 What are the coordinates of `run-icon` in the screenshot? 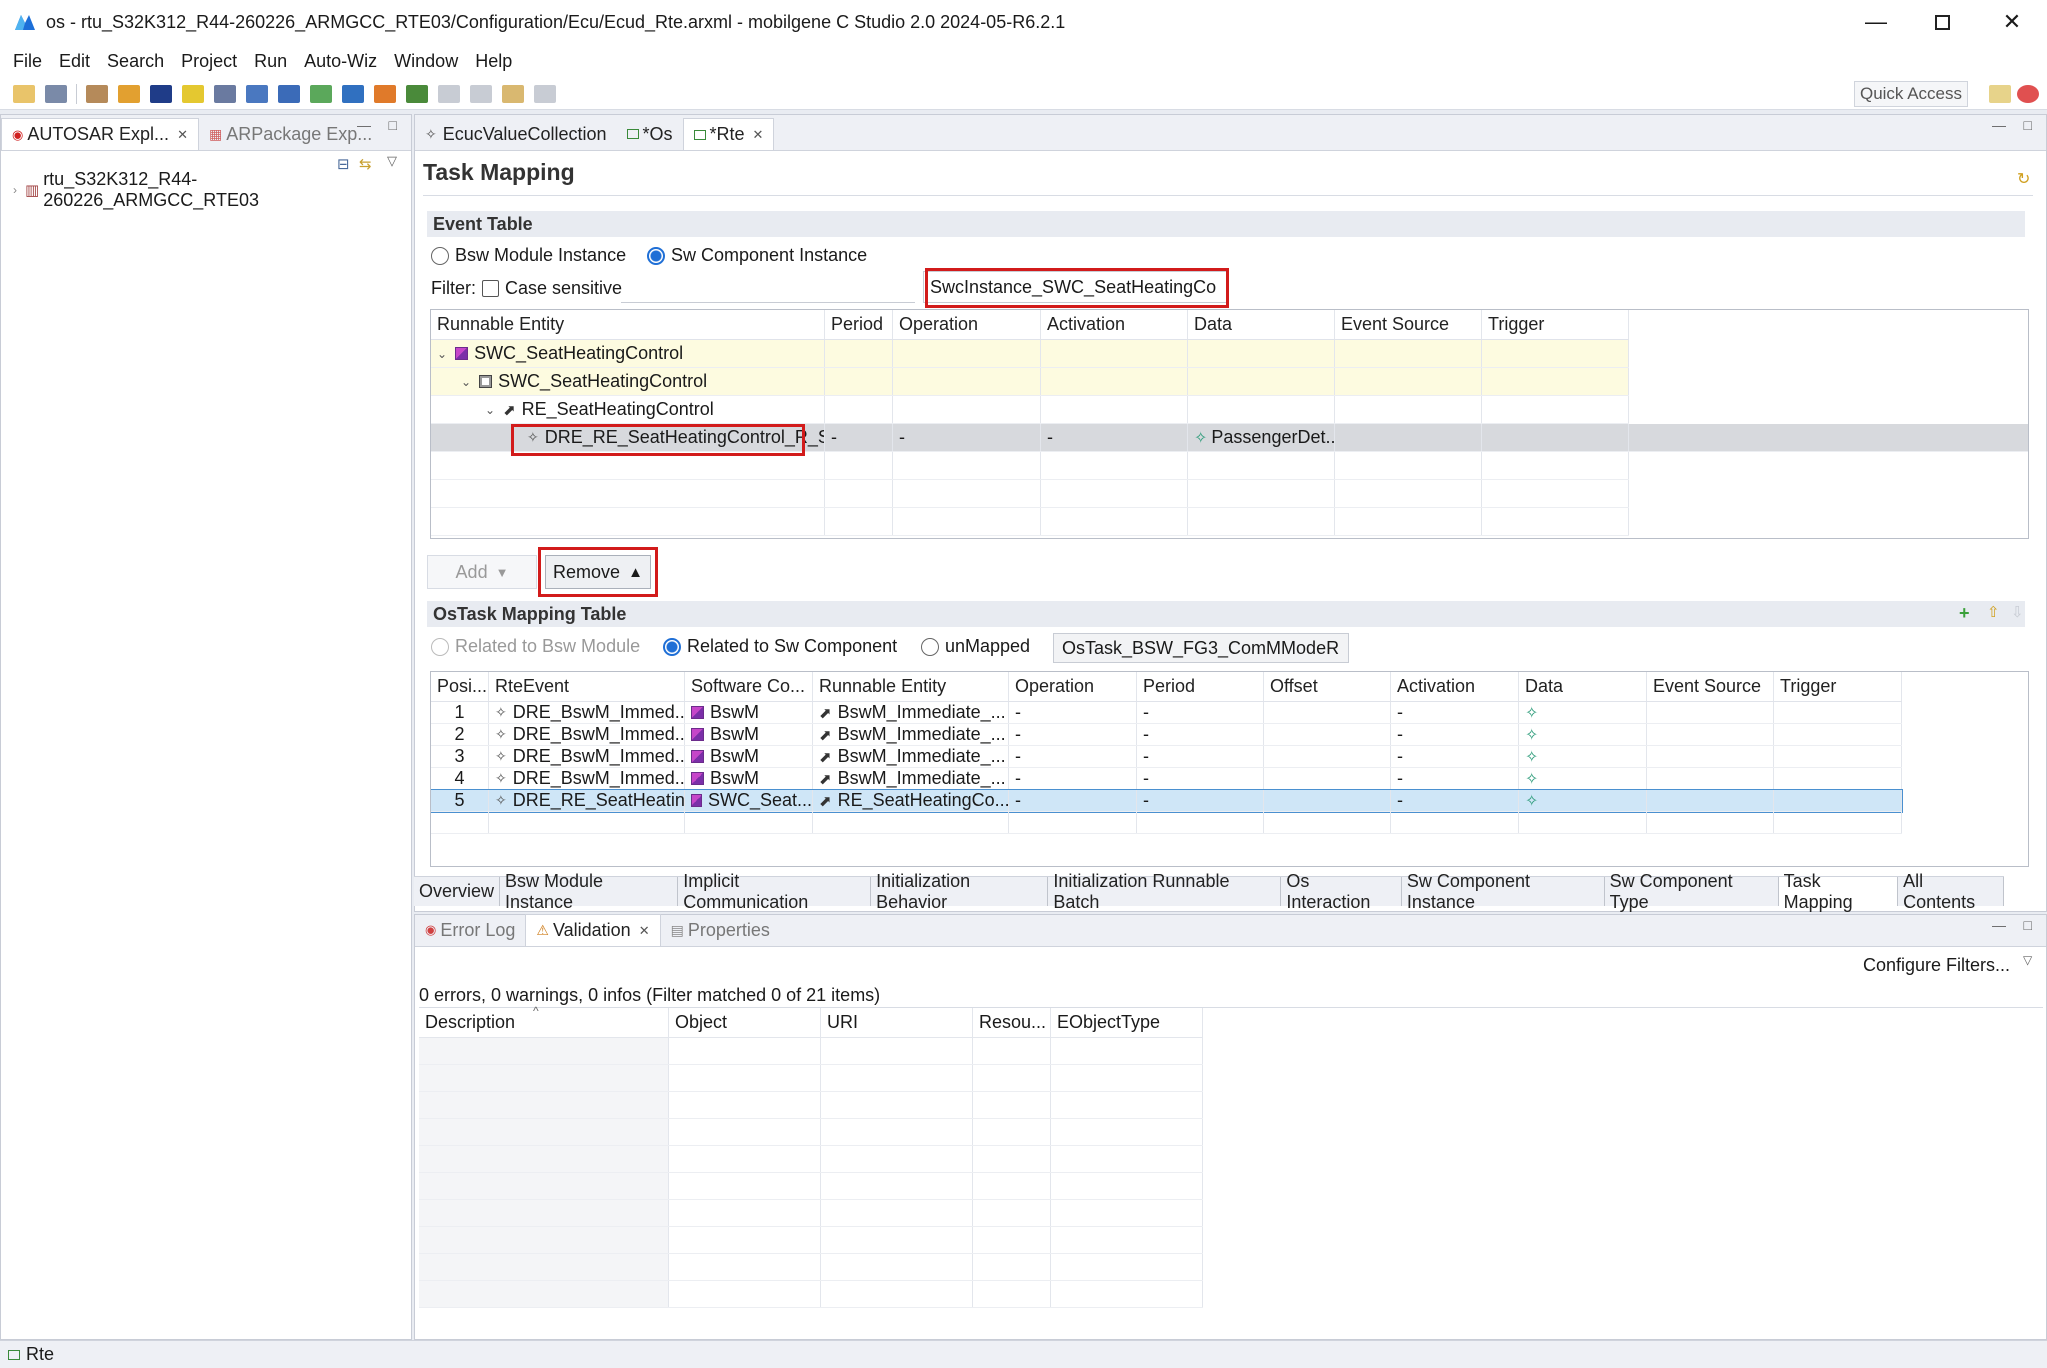 It's located at (385, 93).